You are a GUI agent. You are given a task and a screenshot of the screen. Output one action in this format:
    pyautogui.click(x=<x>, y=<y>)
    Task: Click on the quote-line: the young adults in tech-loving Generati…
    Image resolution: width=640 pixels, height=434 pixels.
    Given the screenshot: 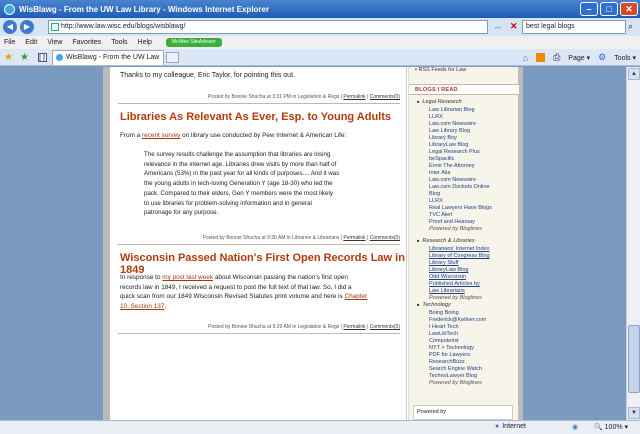 What is the action you would take?
    pyautogui.click(x=238, y=184)
    